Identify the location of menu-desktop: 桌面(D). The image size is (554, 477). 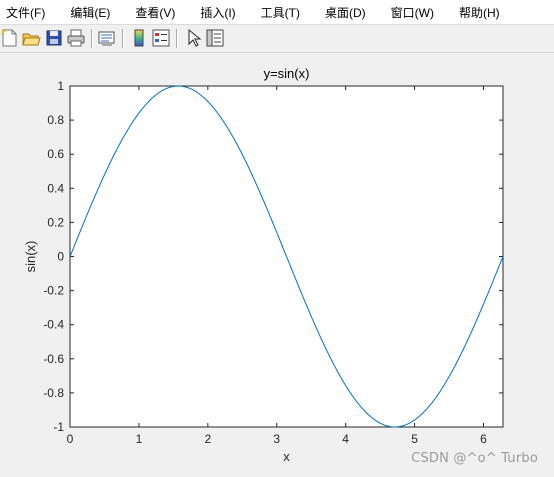
(343, 12).